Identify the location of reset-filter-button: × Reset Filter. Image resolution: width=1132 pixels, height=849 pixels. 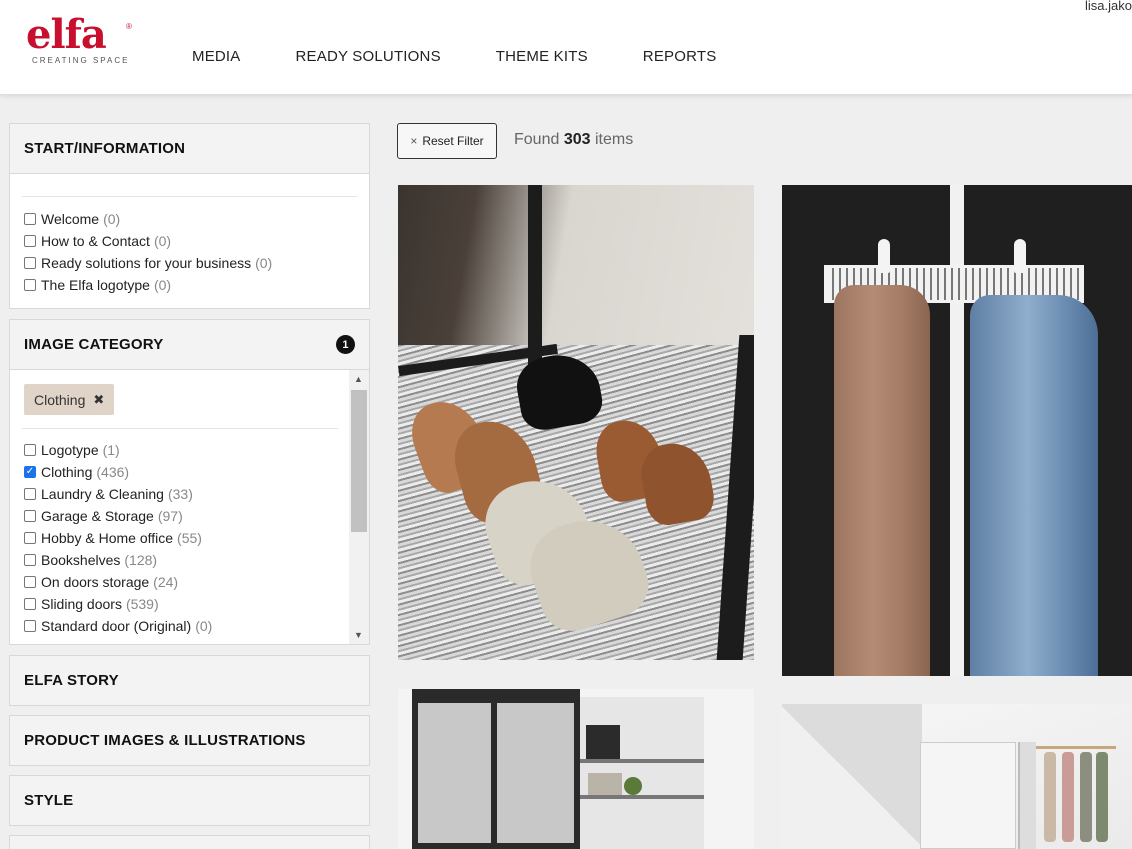
(447, 141).